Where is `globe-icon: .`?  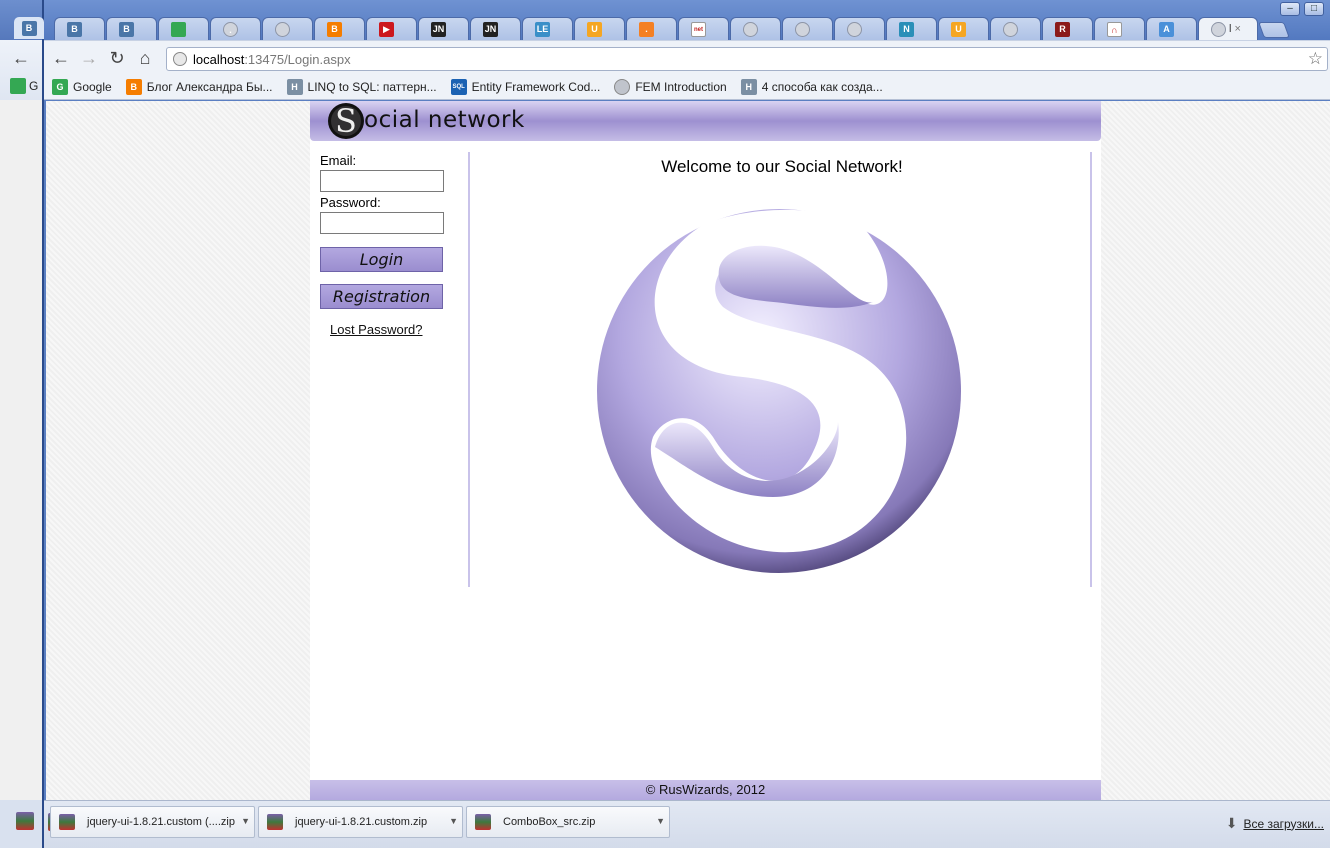
globe-icon: . is located at coordinates (230, 29).